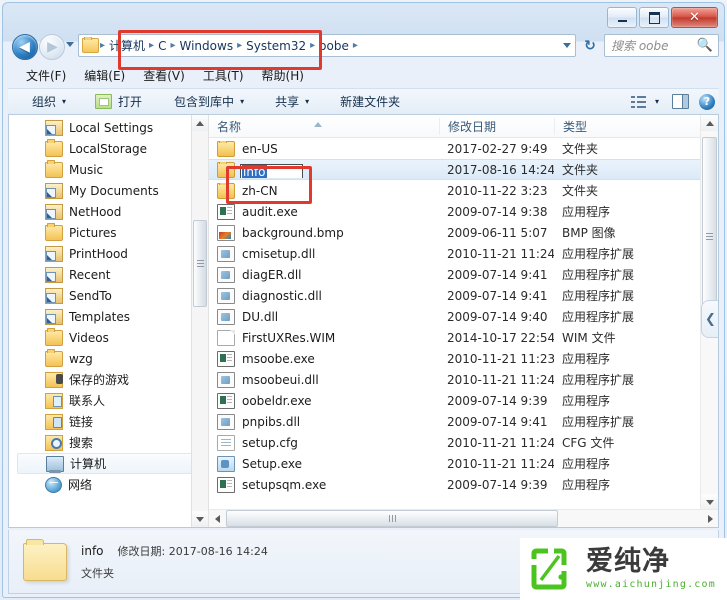  What do you see at coordinates (108, 148) in the screenshot?
I see `sidebar-item-1: LocalStorage` at bounding box center [108, 148].